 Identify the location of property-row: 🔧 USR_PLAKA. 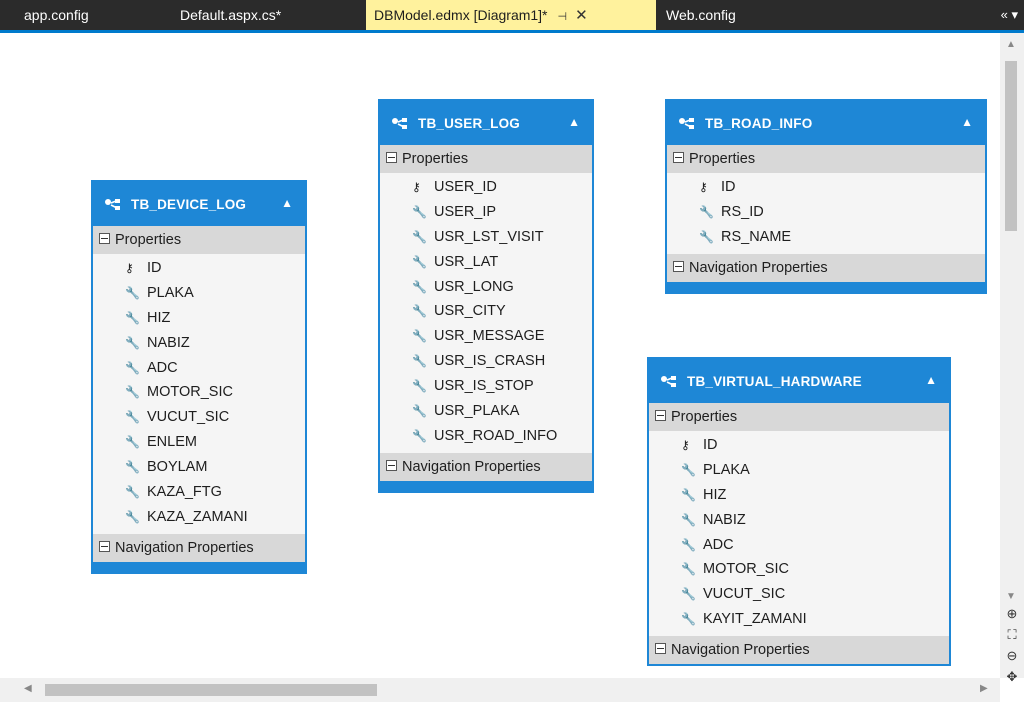
(486, 411).